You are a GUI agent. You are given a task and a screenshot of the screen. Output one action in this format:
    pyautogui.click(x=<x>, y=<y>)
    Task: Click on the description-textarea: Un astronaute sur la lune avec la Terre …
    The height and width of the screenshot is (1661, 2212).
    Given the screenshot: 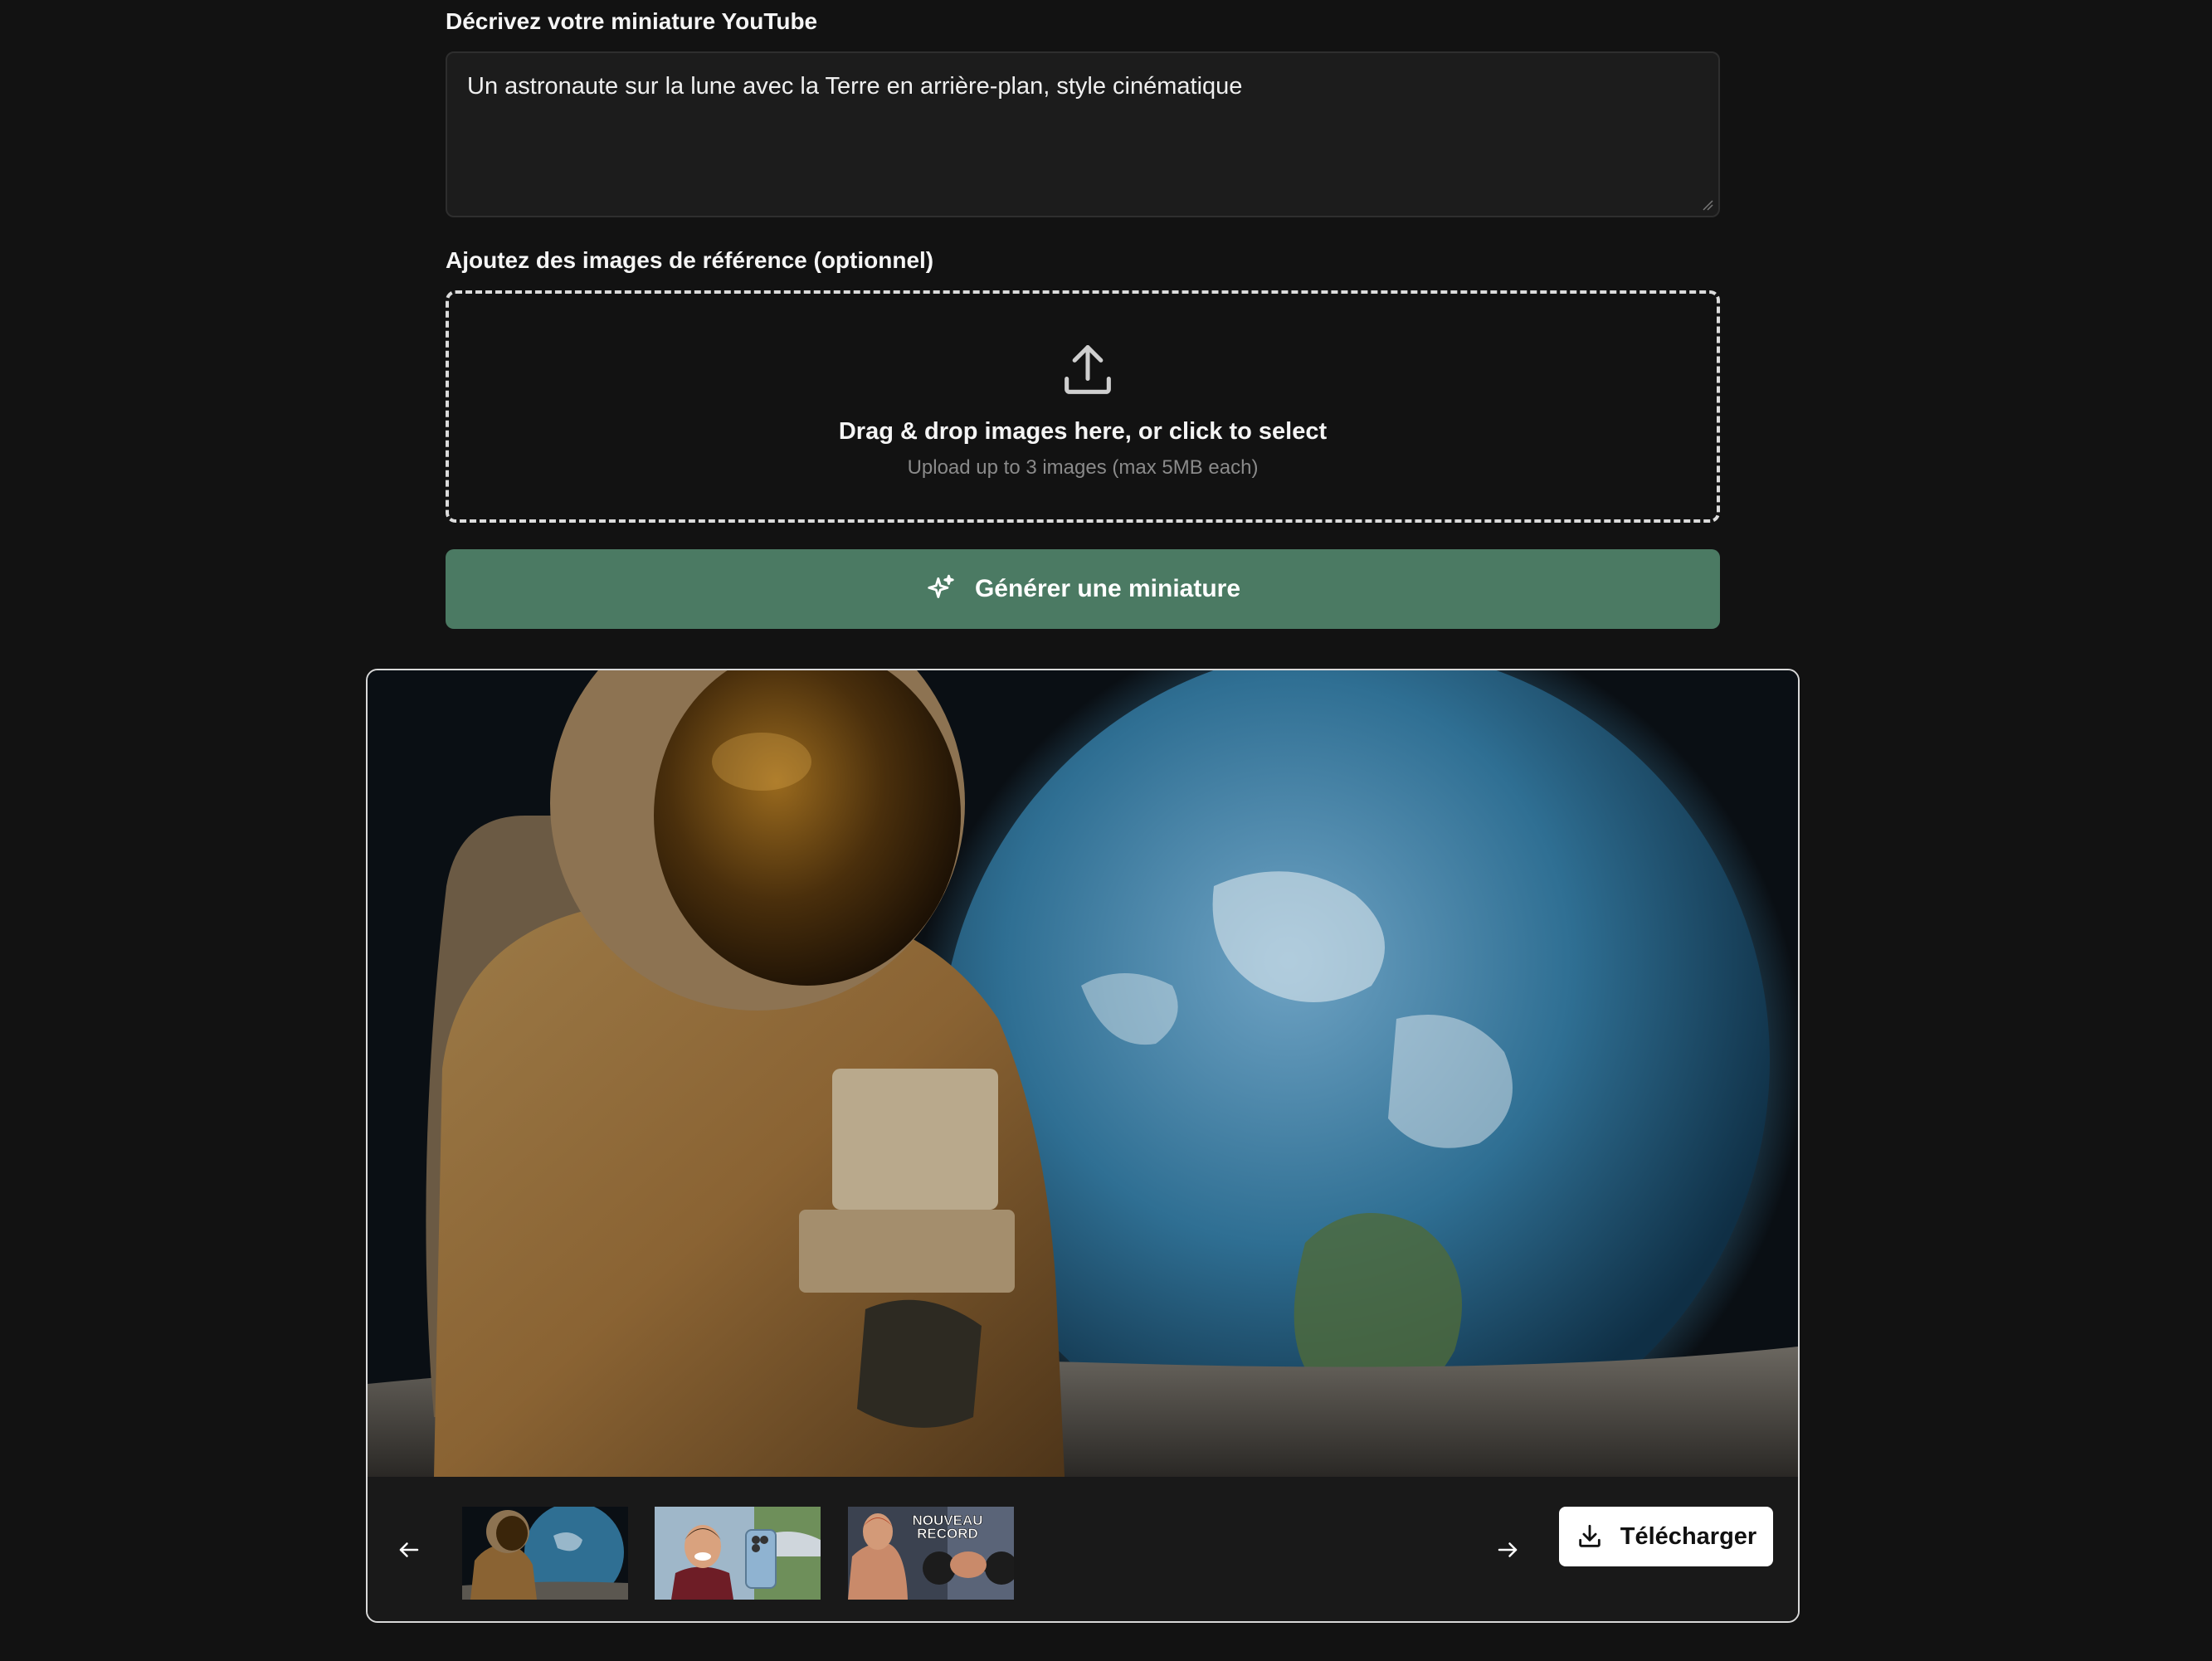 What is the action you would take?
    pyautogui.click(x=1083, y=134)
    